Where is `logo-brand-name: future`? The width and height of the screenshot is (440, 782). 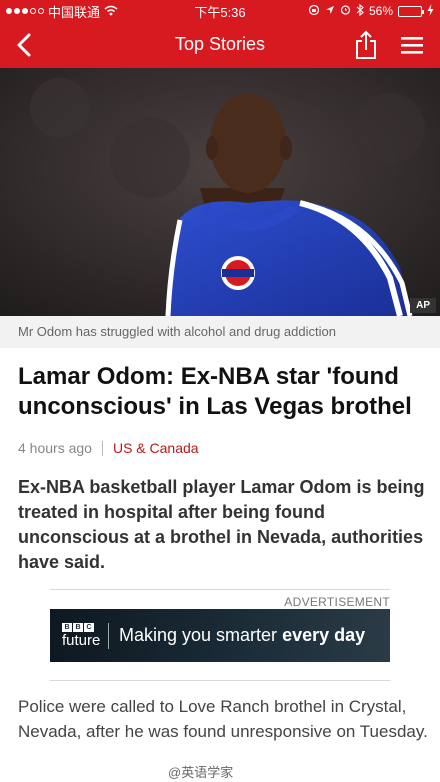
logo-brand-name: future is located at coordinates (81, 640).